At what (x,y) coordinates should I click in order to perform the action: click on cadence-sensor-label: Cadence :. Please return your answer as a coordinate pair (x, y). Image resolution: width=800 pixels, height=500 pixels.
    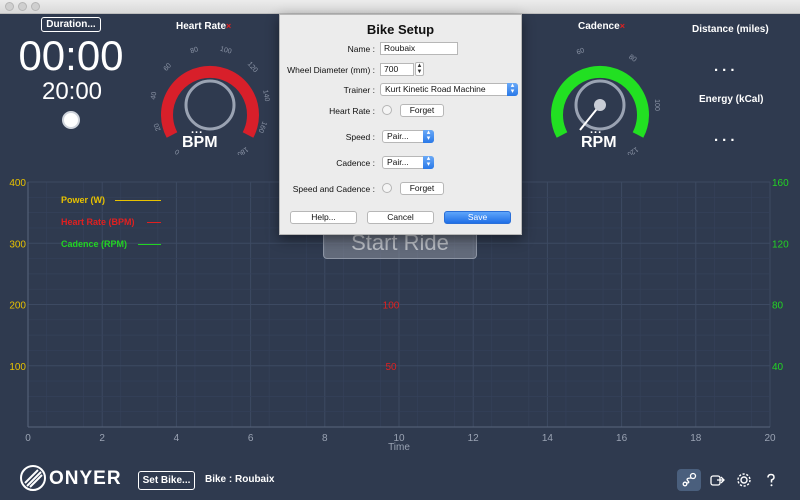
    Looking at the image, I should click on (355, 163).